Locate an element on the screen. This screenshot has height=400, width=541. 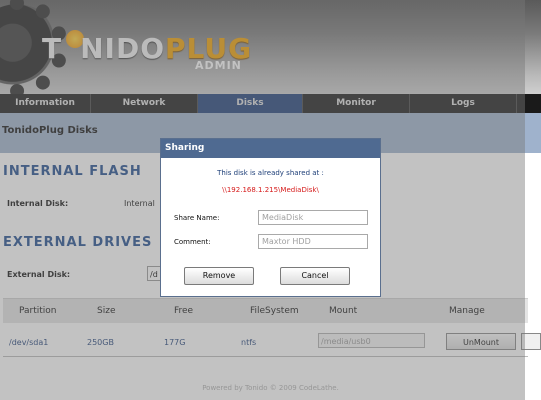
dialog-message: This disk is already shared at : is located at coordinates (270, 173).